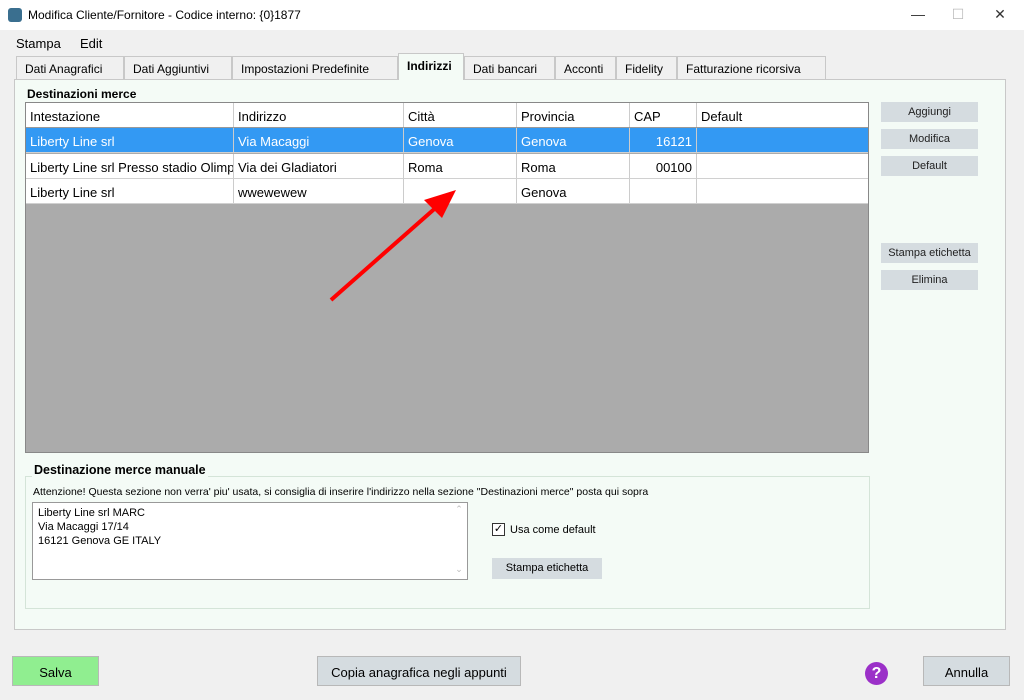 The width and height of the screenshot is (1024, 700). I want to click on tab-dati-anagrafici: Dati Anagrafici, so click(70, 67).